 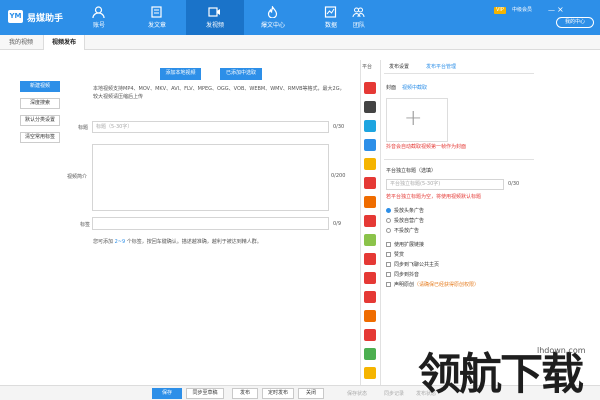 I want to click on article-icon, so click(x=156, y=12).